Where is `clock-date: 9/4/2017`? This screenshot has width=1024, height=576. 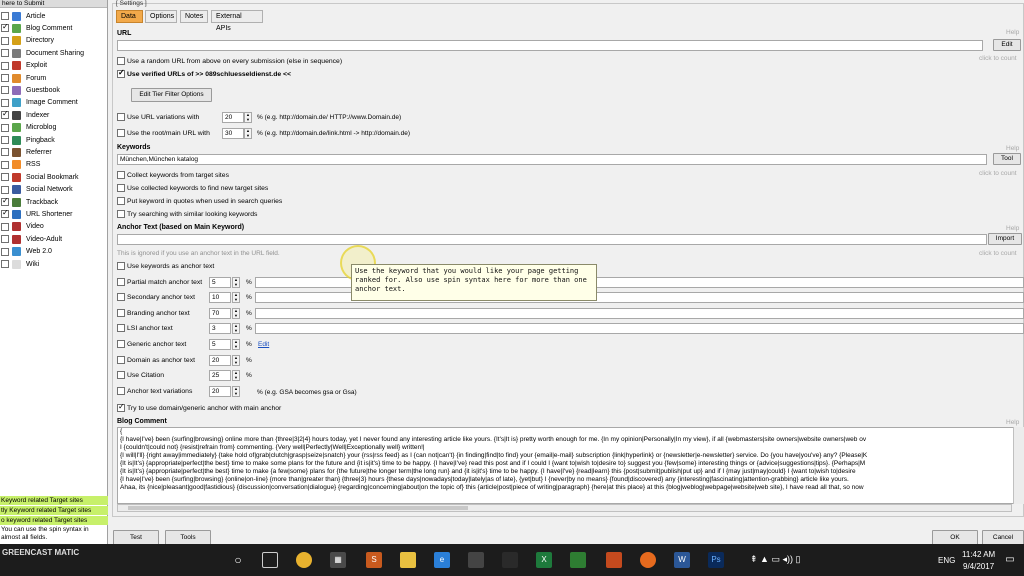 clock-date: 9/4/2017 is located at coordinates (978, 566).